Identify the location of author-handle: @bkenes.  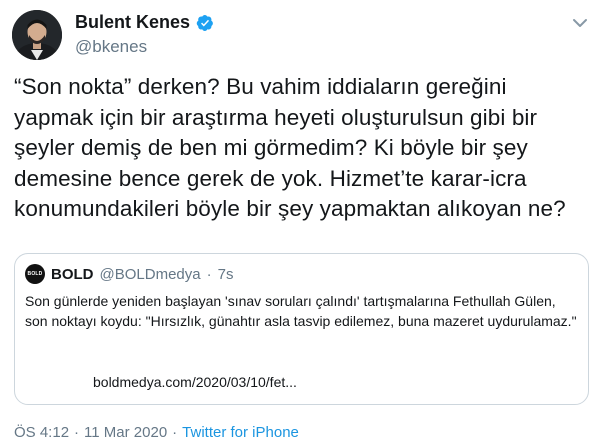
(144, 47).